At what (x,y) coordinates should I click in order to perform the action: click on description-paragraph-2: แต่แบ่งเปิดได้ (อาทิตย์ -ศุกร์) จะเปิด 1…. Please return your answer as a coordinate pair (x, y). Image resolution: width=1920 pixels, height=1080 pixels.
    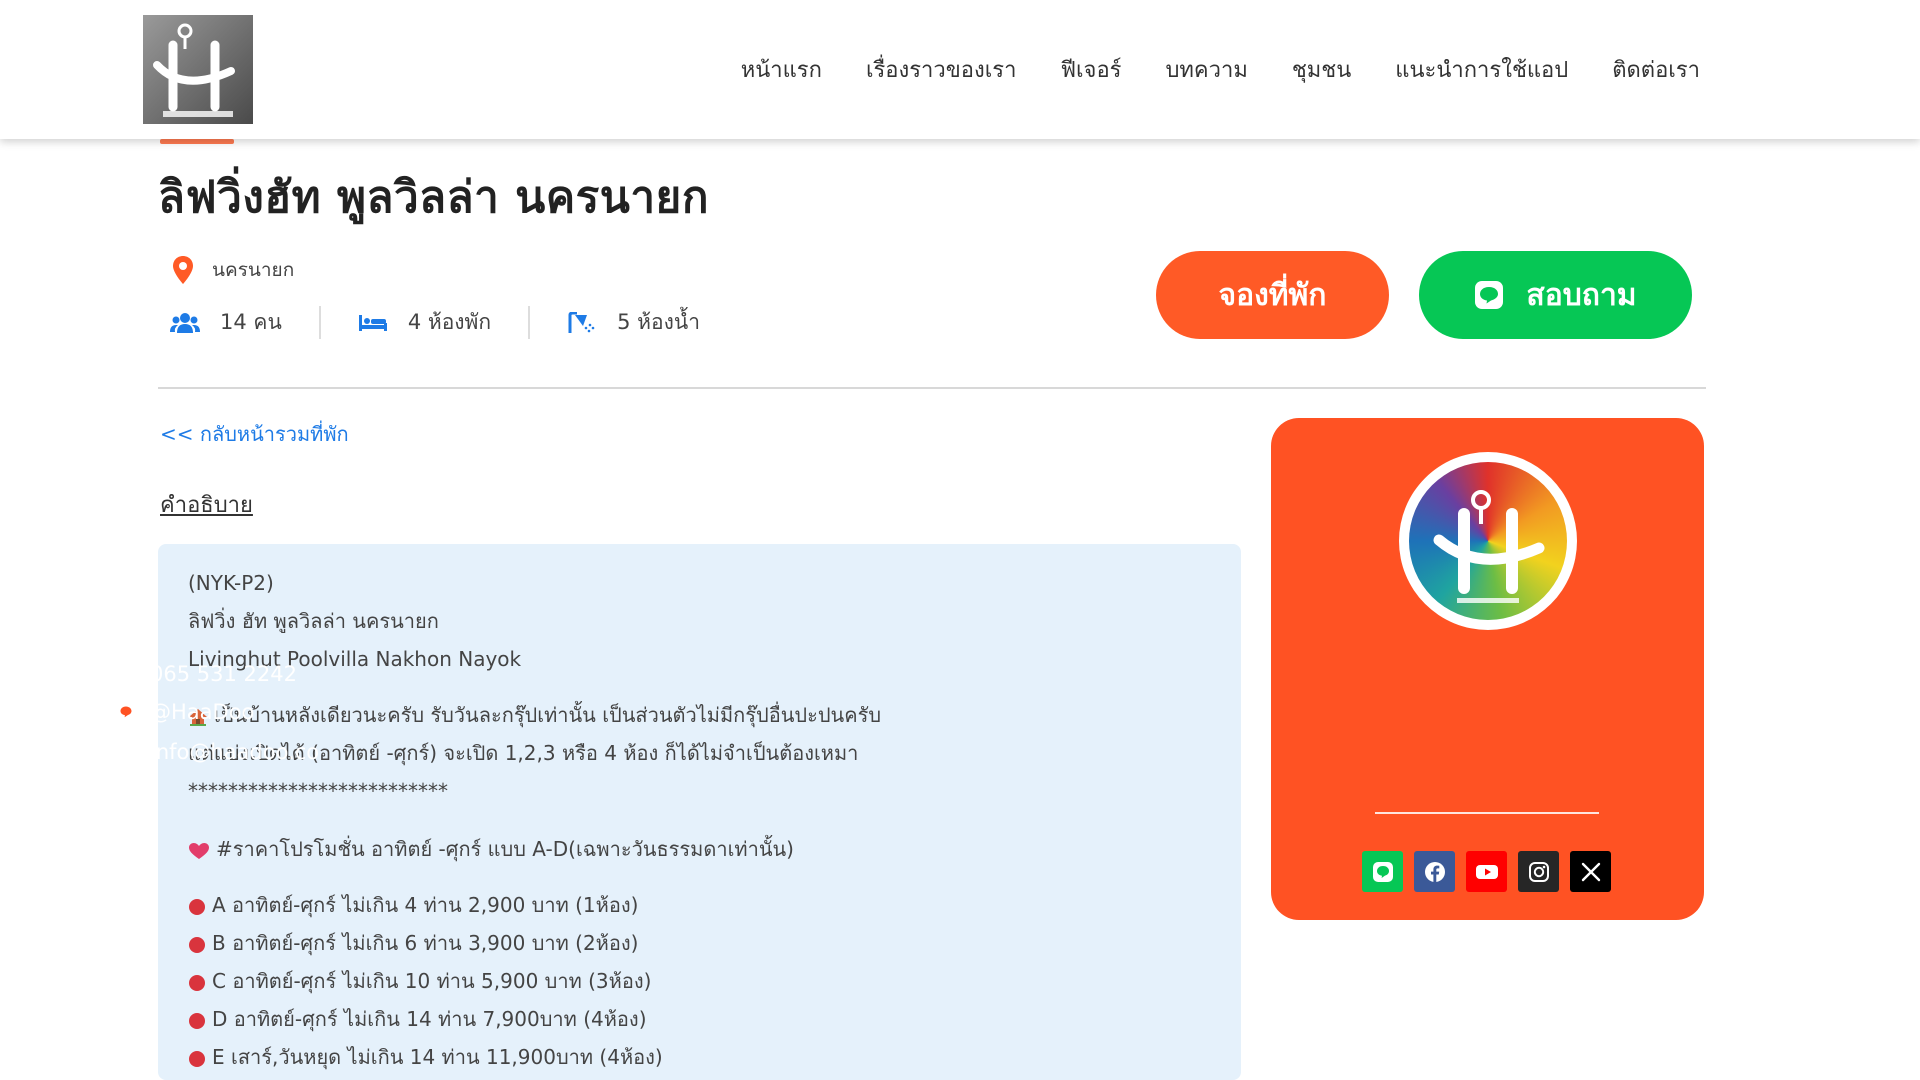
    Looking at the image, I should click on (523, 753).